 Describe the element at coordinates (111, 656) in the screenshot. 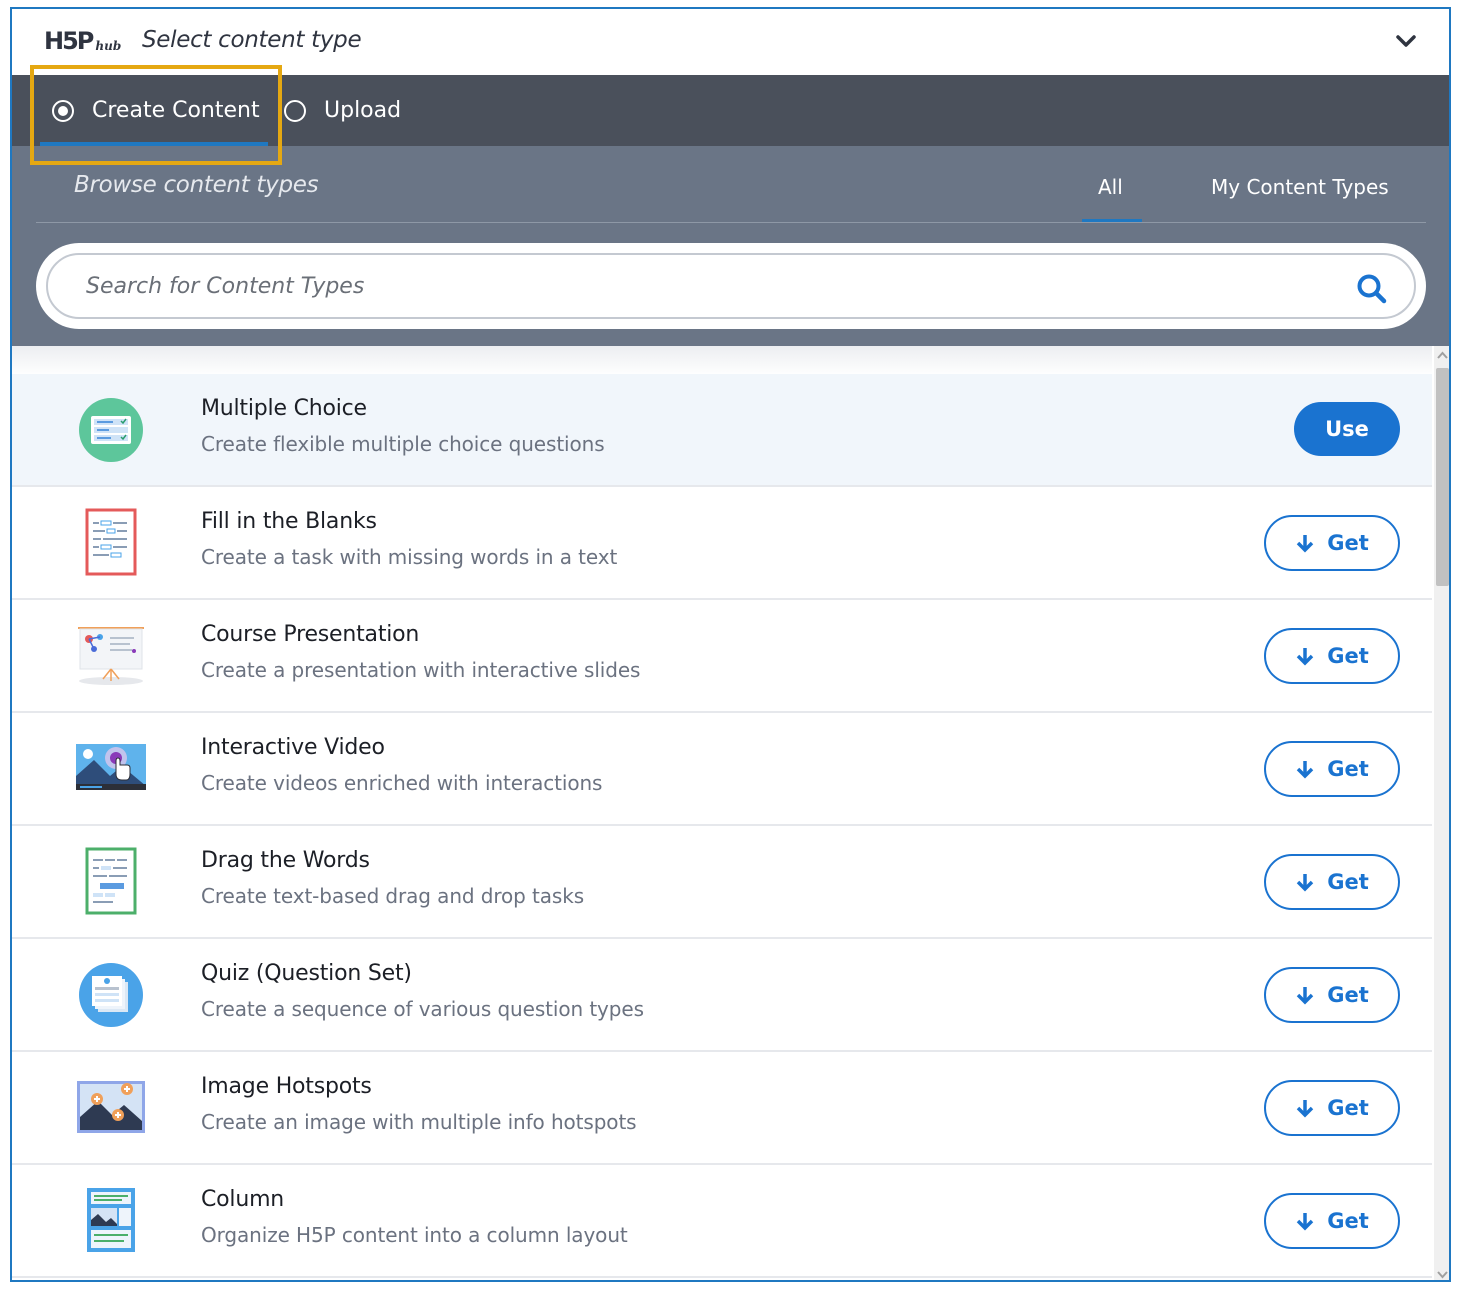

I see `course-presentation-icon` at that location.